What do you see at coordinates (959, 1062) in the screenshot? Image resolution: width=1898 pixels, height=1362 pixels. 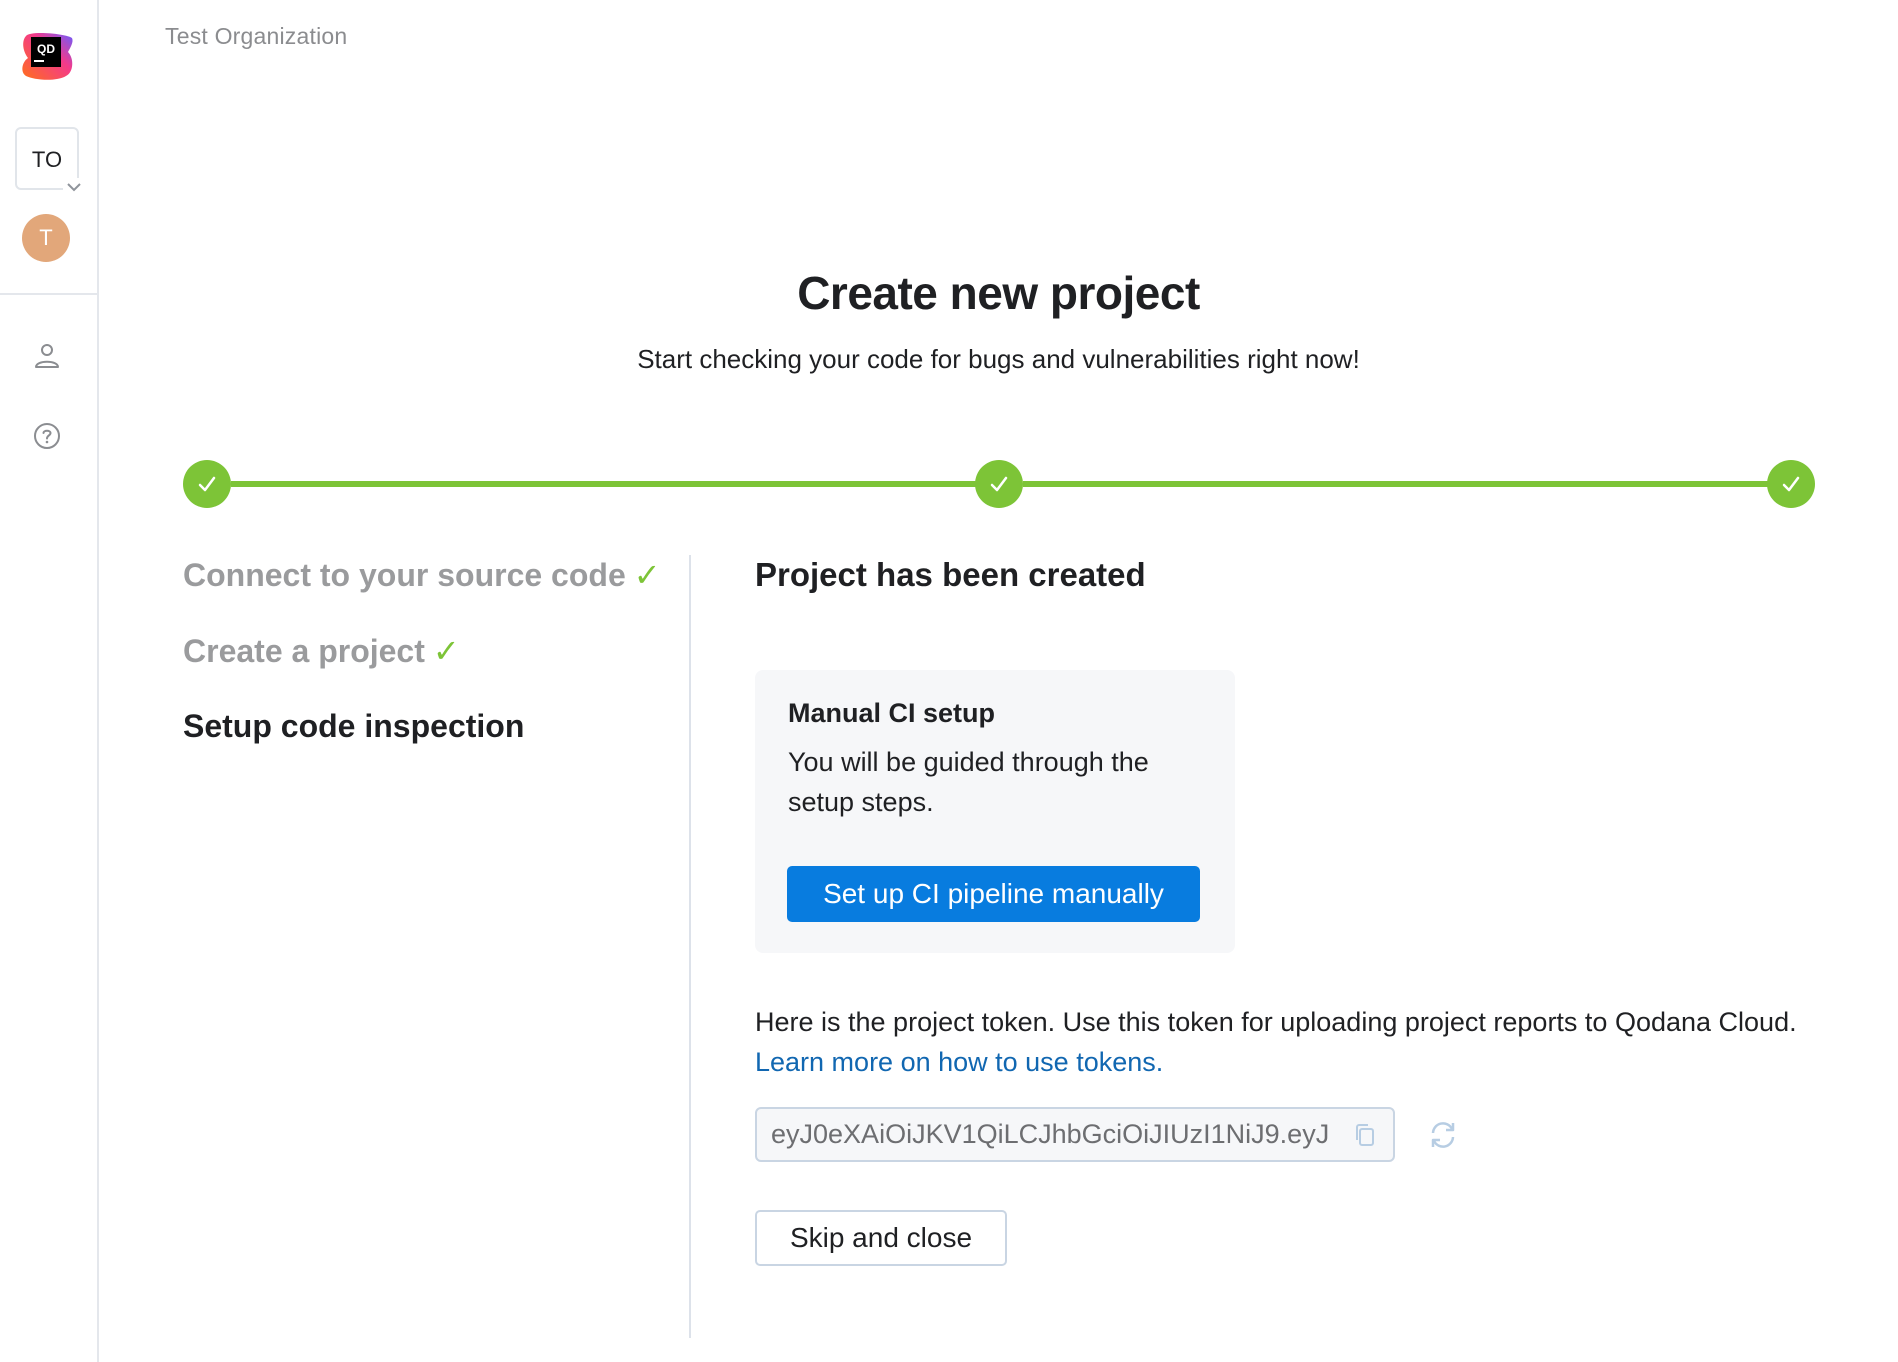 I see `learn-more-tokens-link: Learn more on how to use tokens.` at bounding box center [959, 1062].